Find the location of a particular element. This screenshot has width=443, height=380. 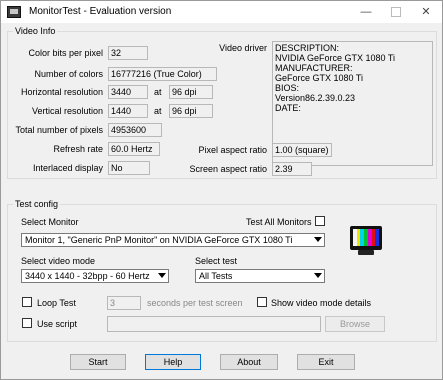

test-all-monitors-label: Test All Monitors is located at coordinates (279, 222).